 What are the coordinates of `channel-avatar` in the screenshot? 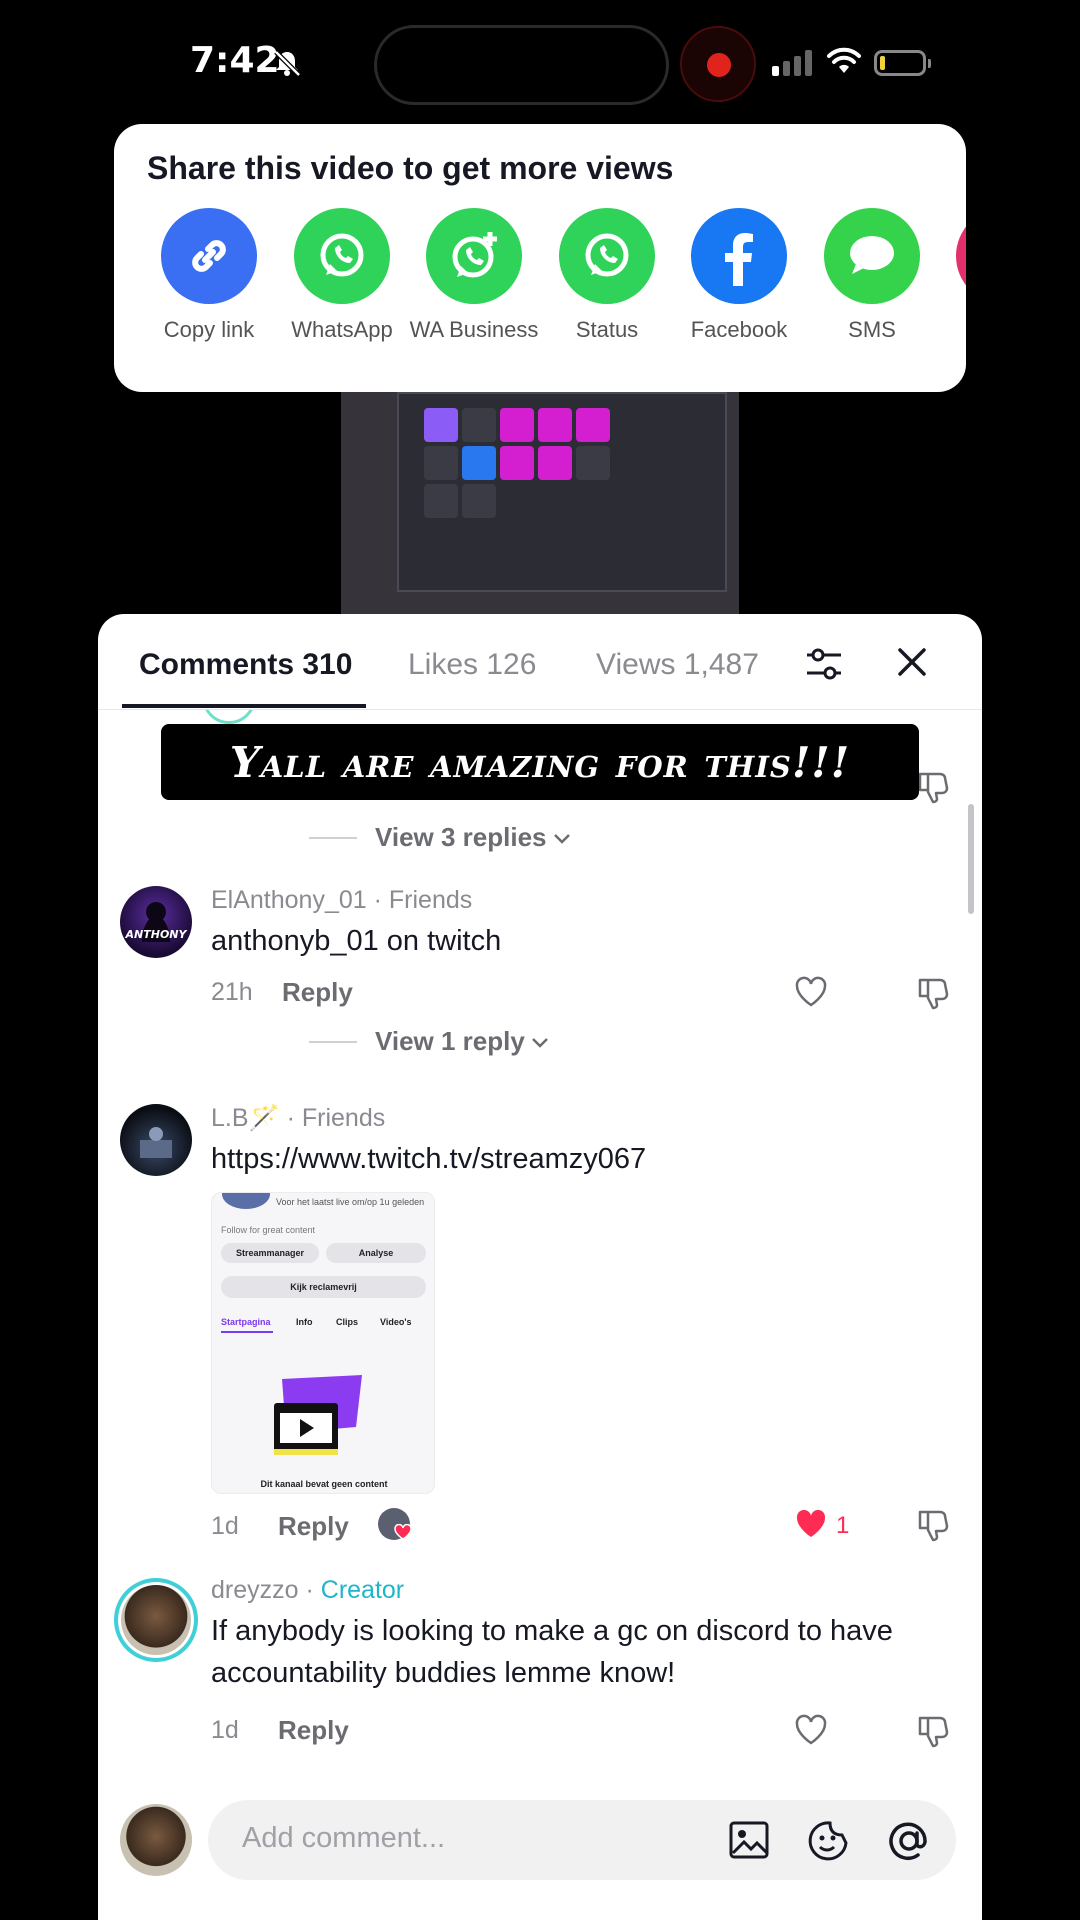 It's located at (246, 1201).